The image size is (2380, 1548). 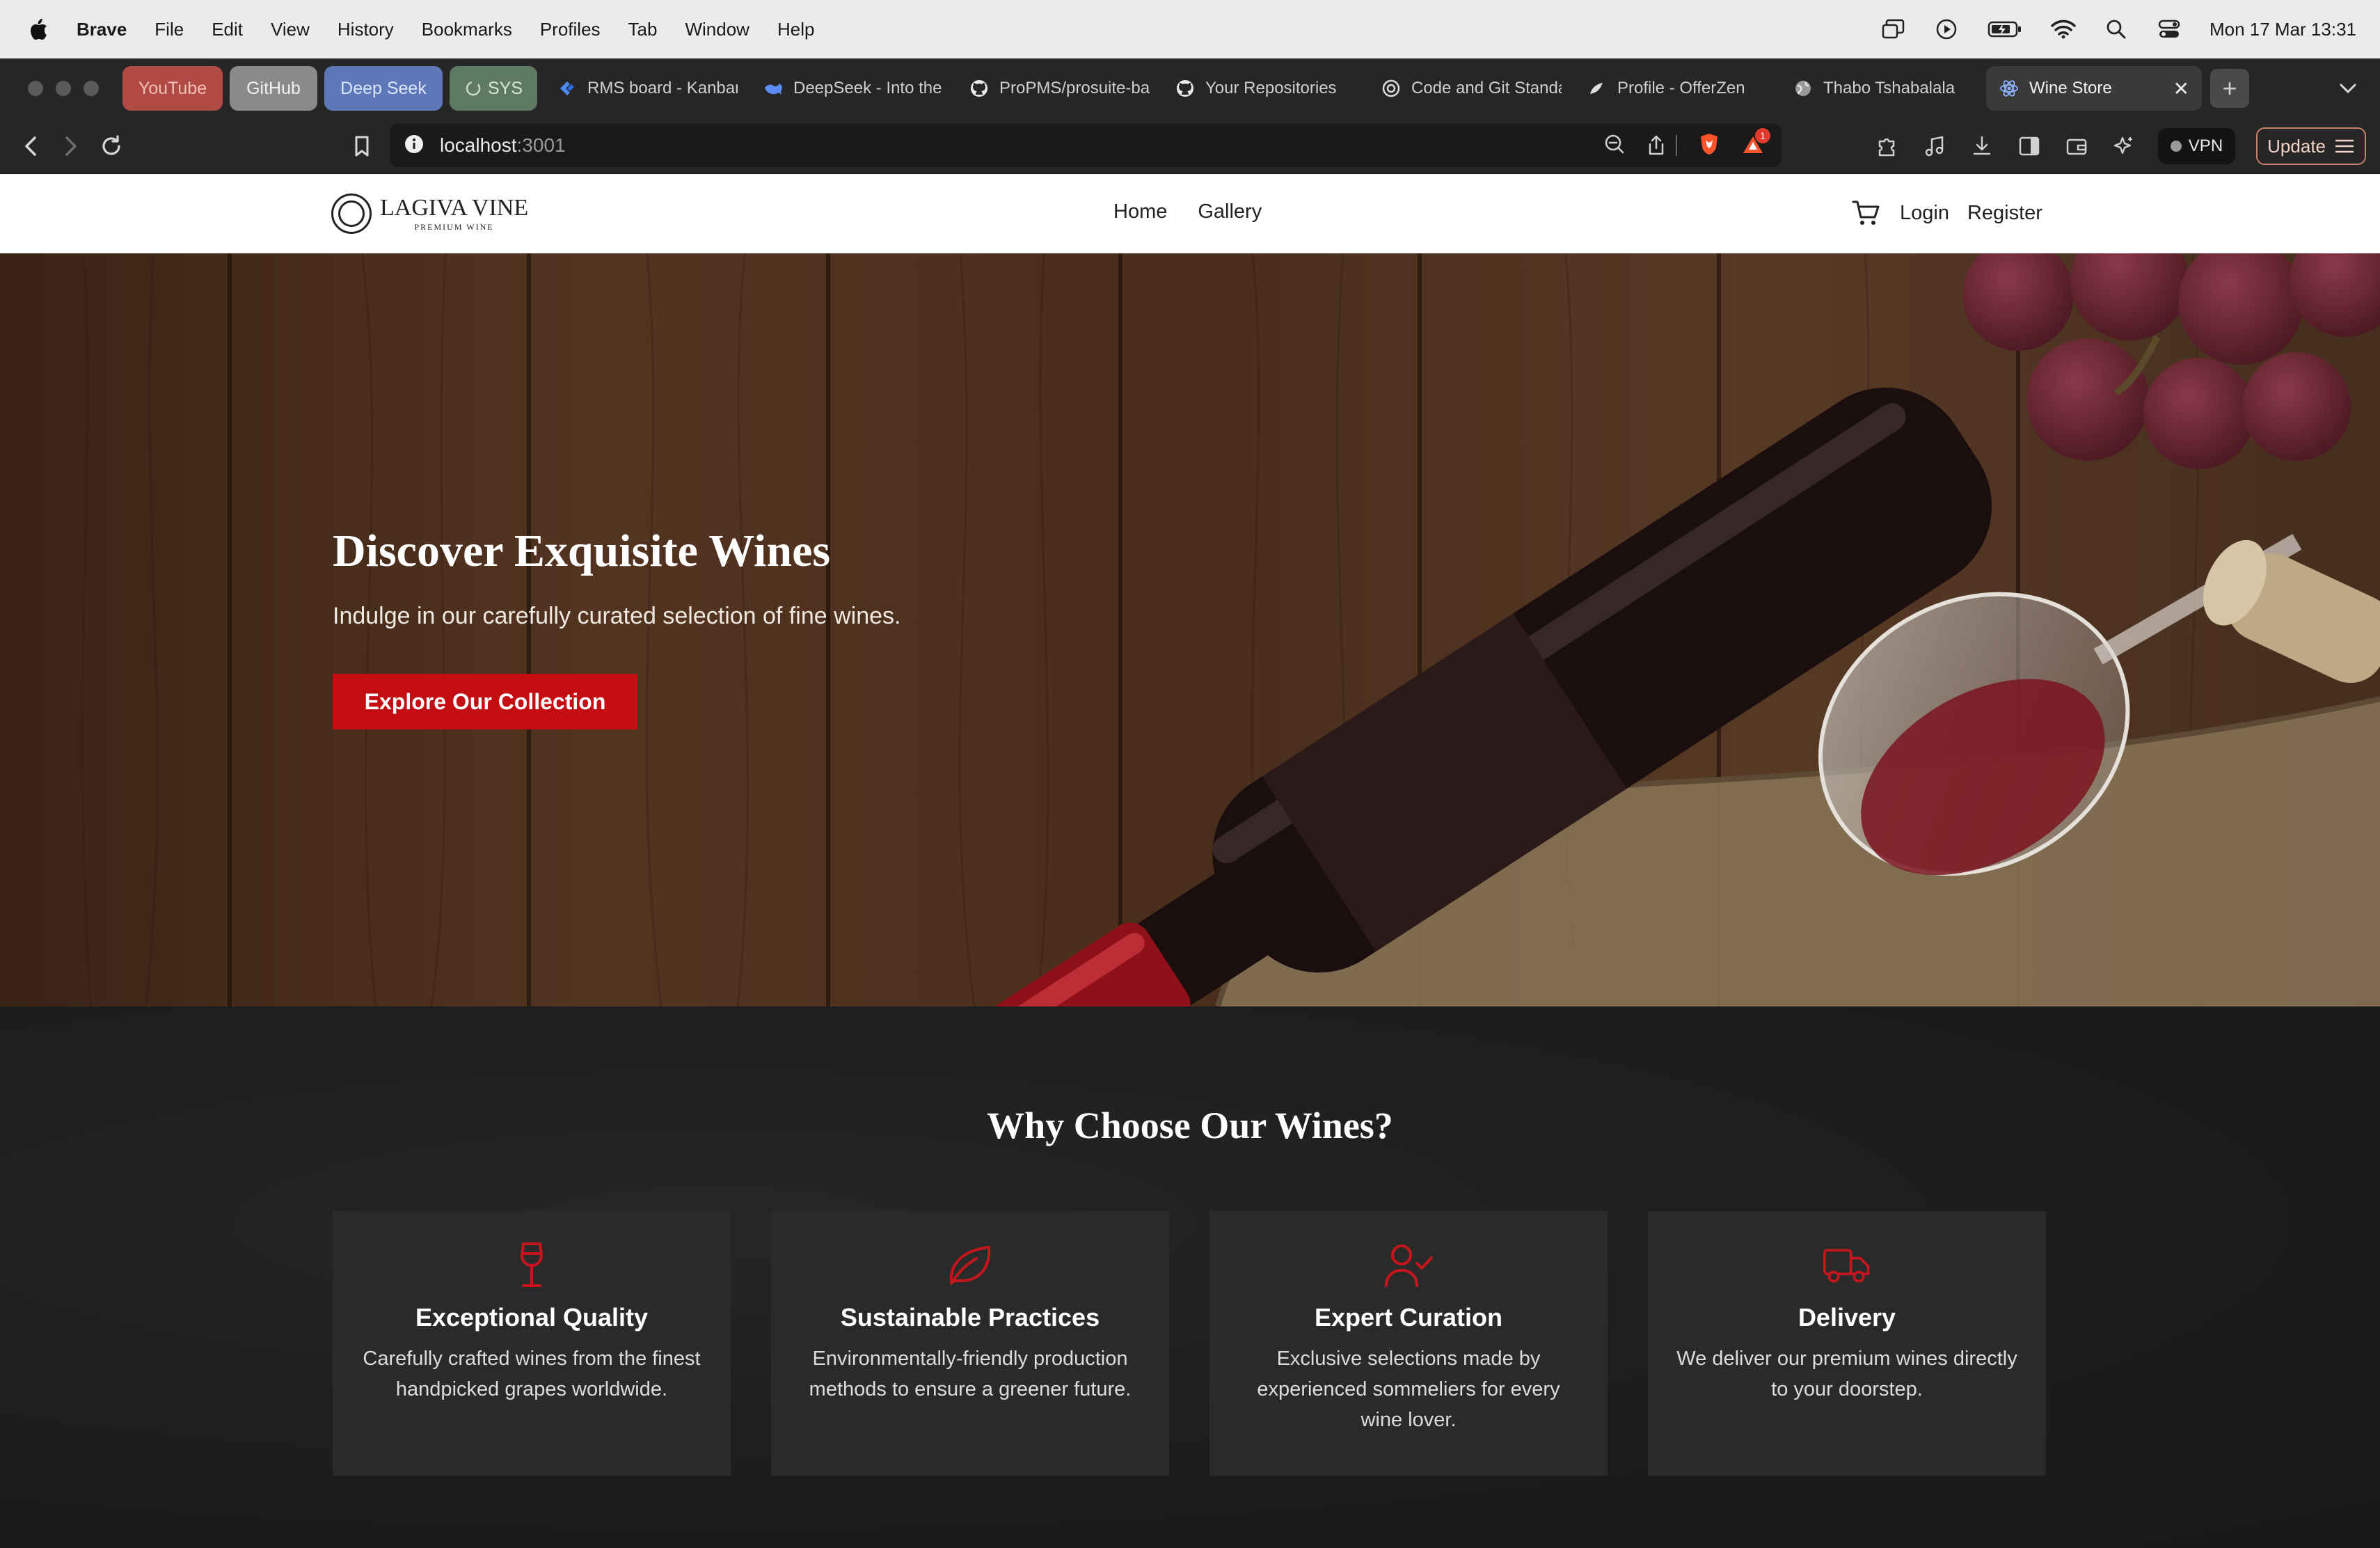 What do you see at coordinates (1471, 88) in the screenshot?
I see `tab-code-git-standards: Code and Git Standards` at bounding box center [1471, 88].